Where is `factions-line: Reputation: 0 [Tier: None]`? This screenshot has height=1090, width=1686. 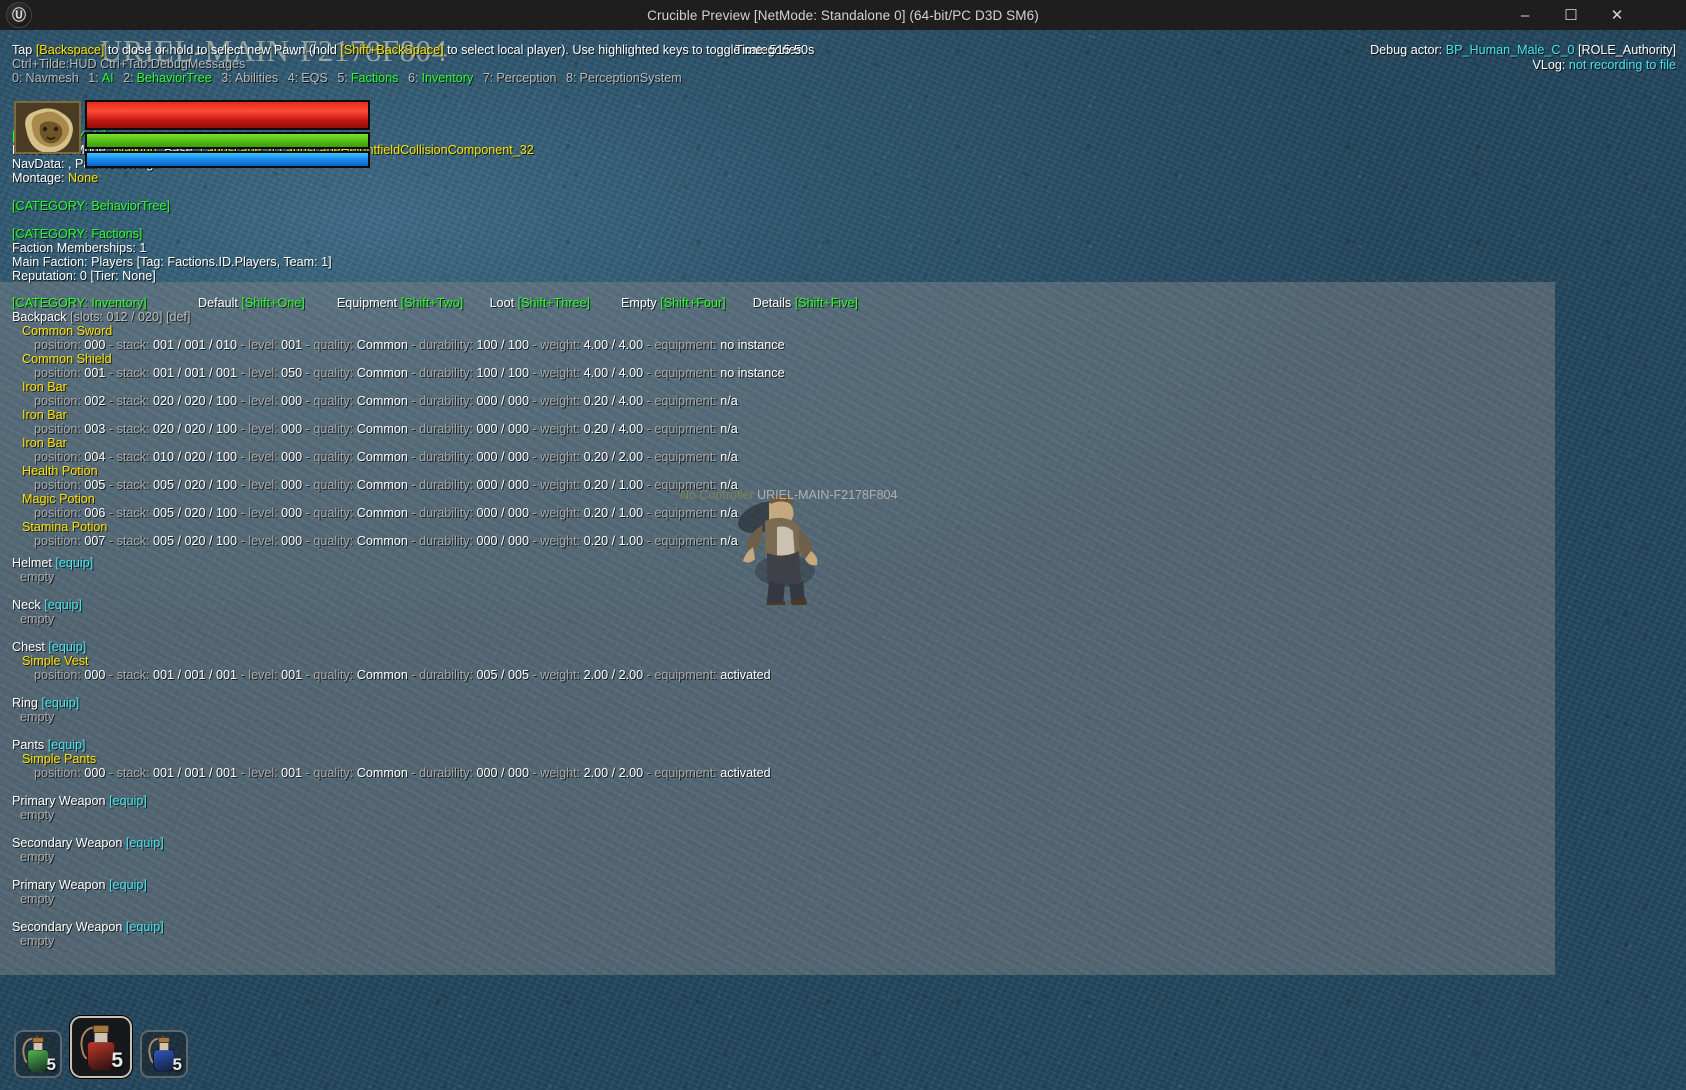
factions-line: Reputation: 0 [Tier: None] is located at coordinates (84, 276).